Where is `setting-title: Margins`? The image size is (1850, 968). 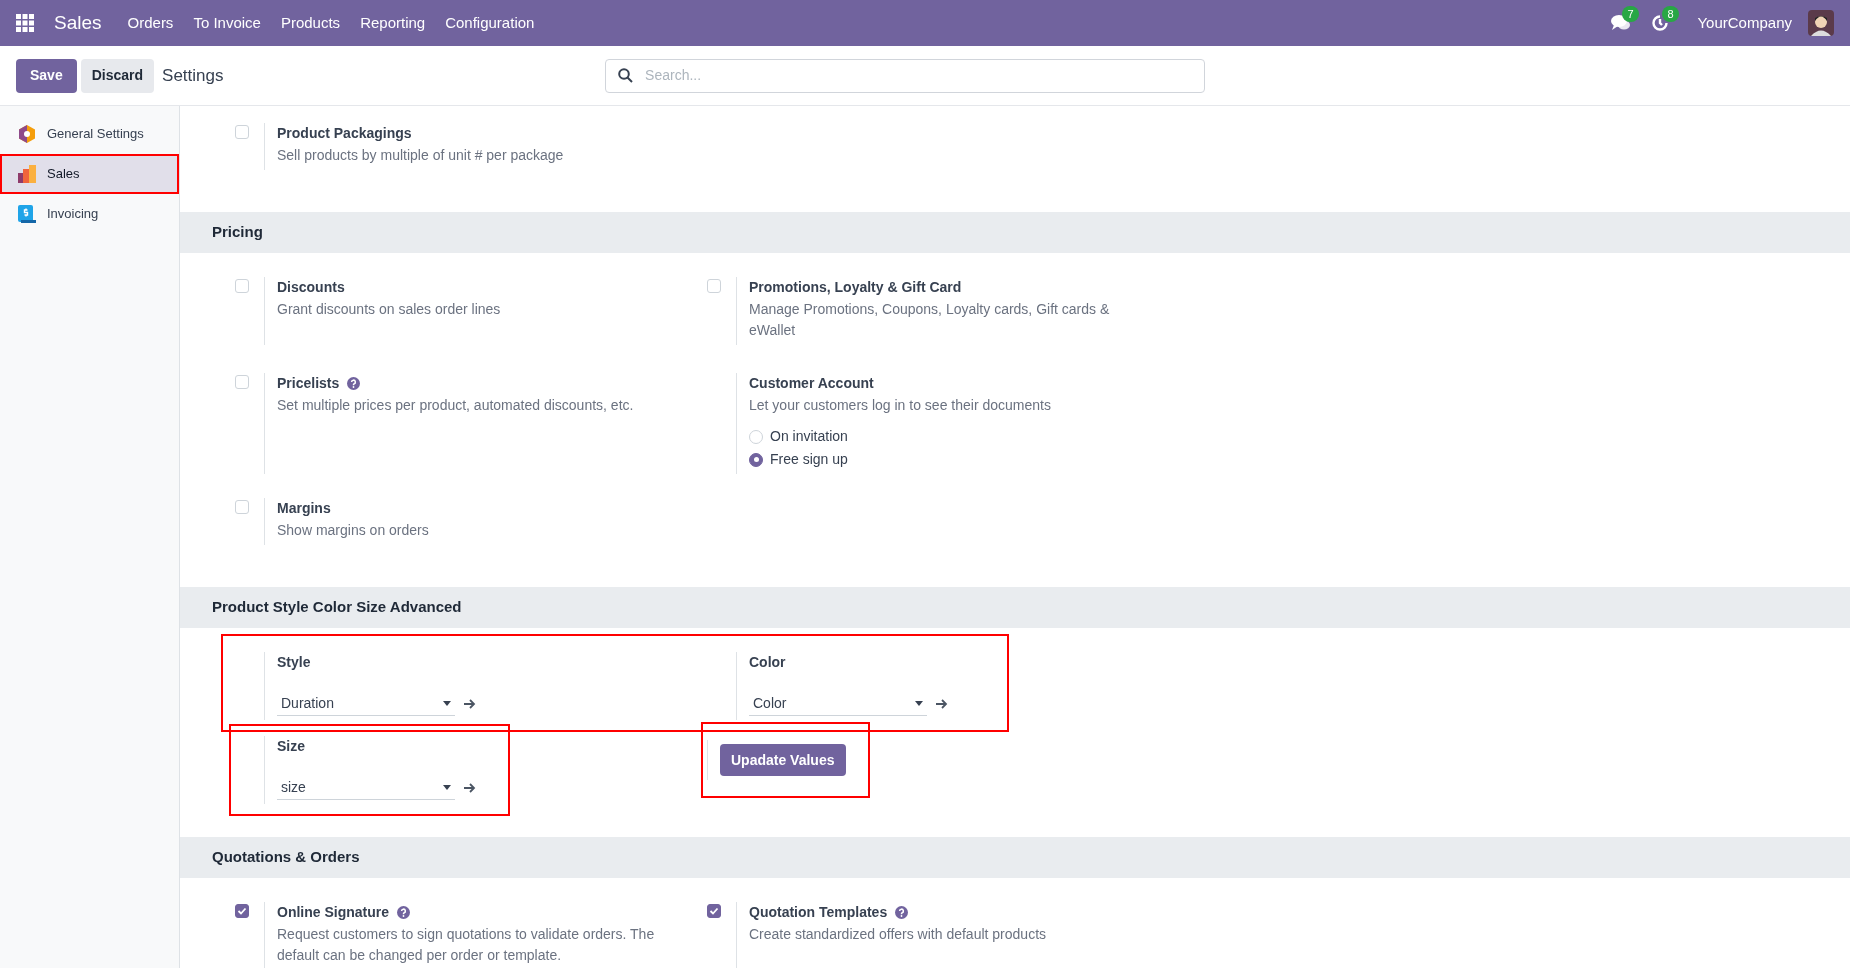 setting-title: Margins is located at coordinates (304, 508).